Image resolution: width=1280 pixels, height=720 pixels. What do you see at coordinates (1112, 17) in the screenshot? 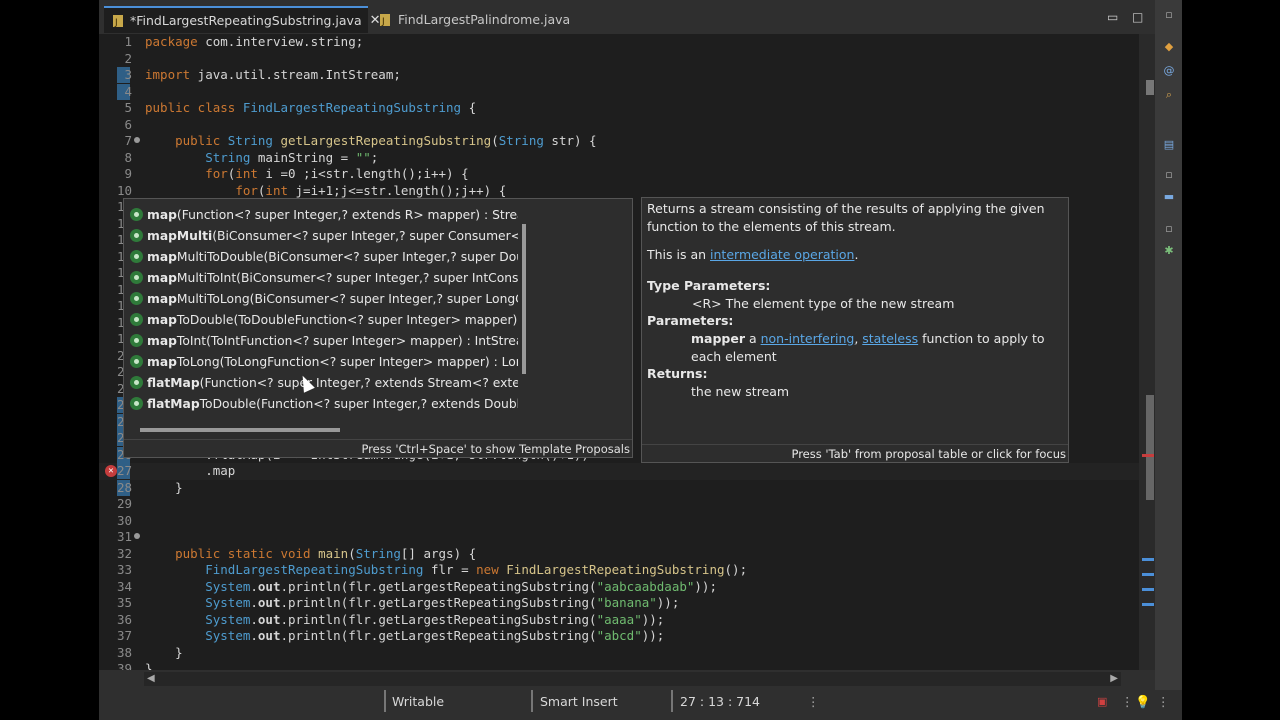
I see `minimize-icon: ▭` at bounding box center [1112, 17].